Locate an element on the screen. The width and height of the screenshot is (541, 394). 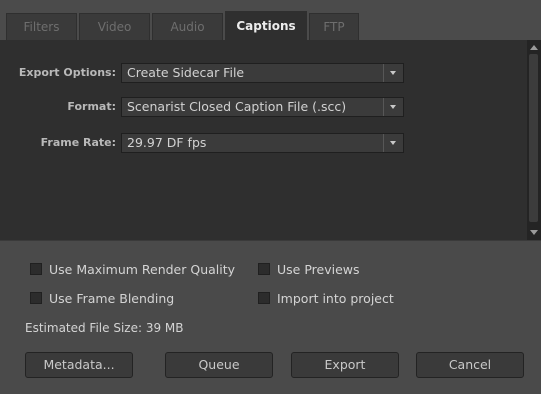
export-options-row: Export Options: Create Sidecar File is located at coordinates (263, 73).